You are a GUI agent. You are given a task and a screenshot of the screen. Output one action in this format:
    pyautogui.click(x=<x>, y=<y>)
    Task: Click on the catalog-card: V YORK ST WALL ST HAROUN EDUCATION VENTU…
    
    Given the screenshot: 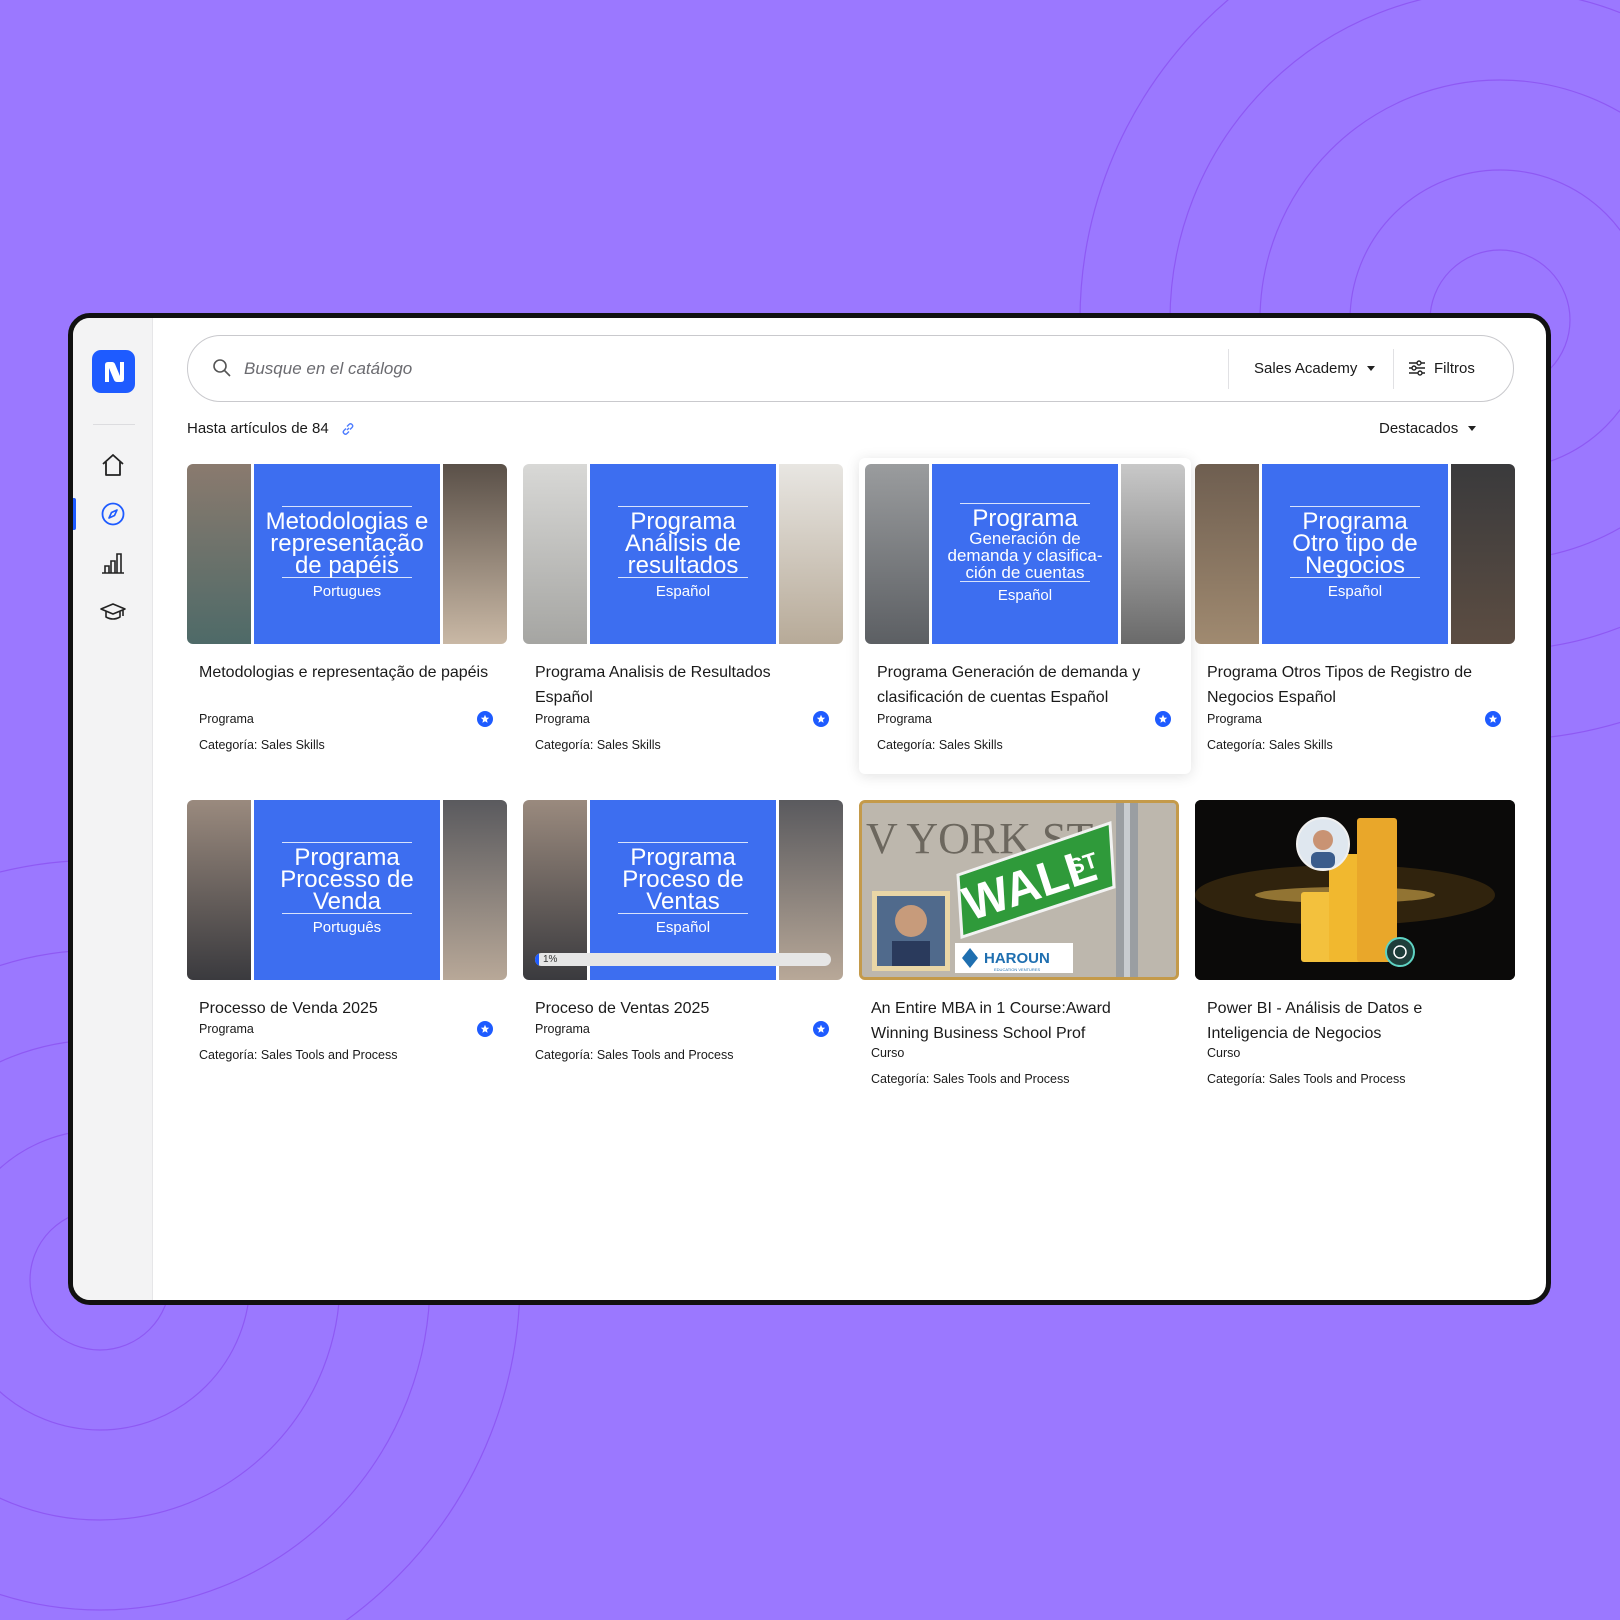 What is the action you would take?
    pyautogui.click(x=1019, y=950)
    